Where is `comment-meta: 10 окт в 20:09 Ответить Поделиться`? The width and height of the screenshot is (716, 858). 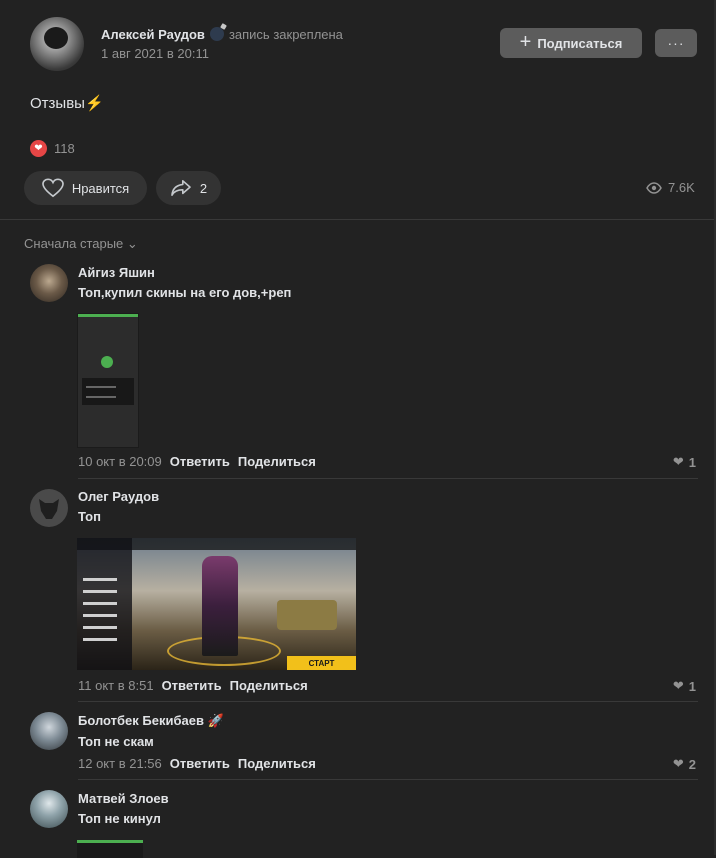
comment-meta: 10 окт в 20:09 Ответить Поделиться is located at coordinates (197, 461).